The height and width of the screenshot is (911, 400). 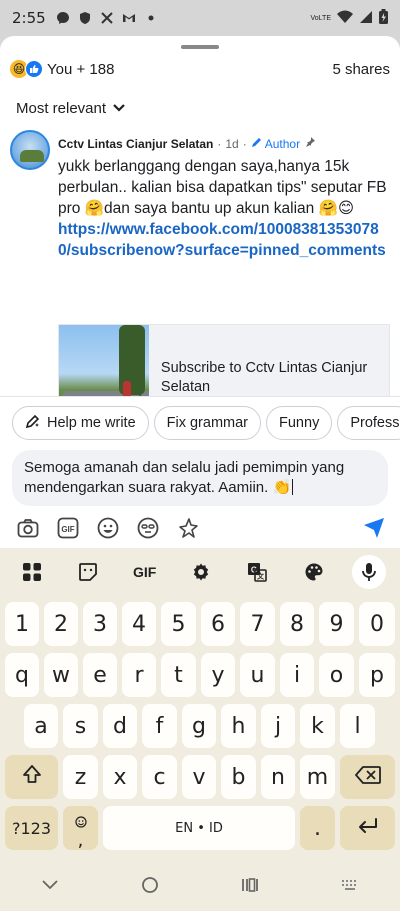 What do you see at coordinates (218, 624) in the screenshot?
I see `key-6: 6` at bounding box center [218, 624].